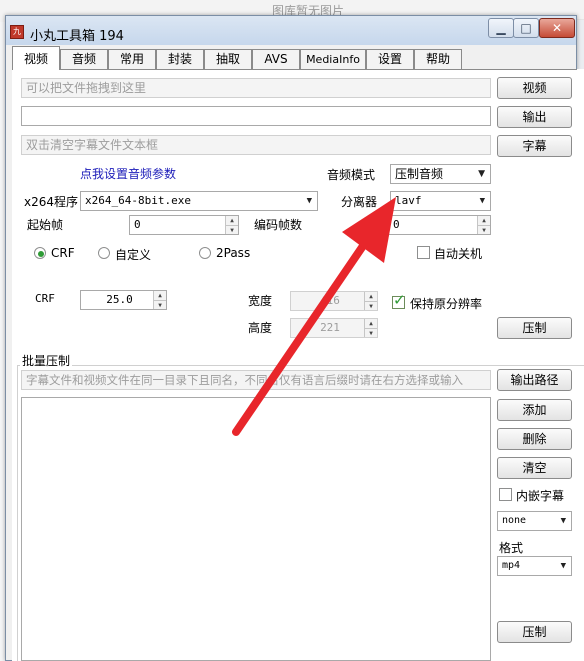 The height and width of the screenshot is (661, 584). Describe the element at coordinates (119, 299) in the screenshot. I see `crf-value: 25.0` at that location.